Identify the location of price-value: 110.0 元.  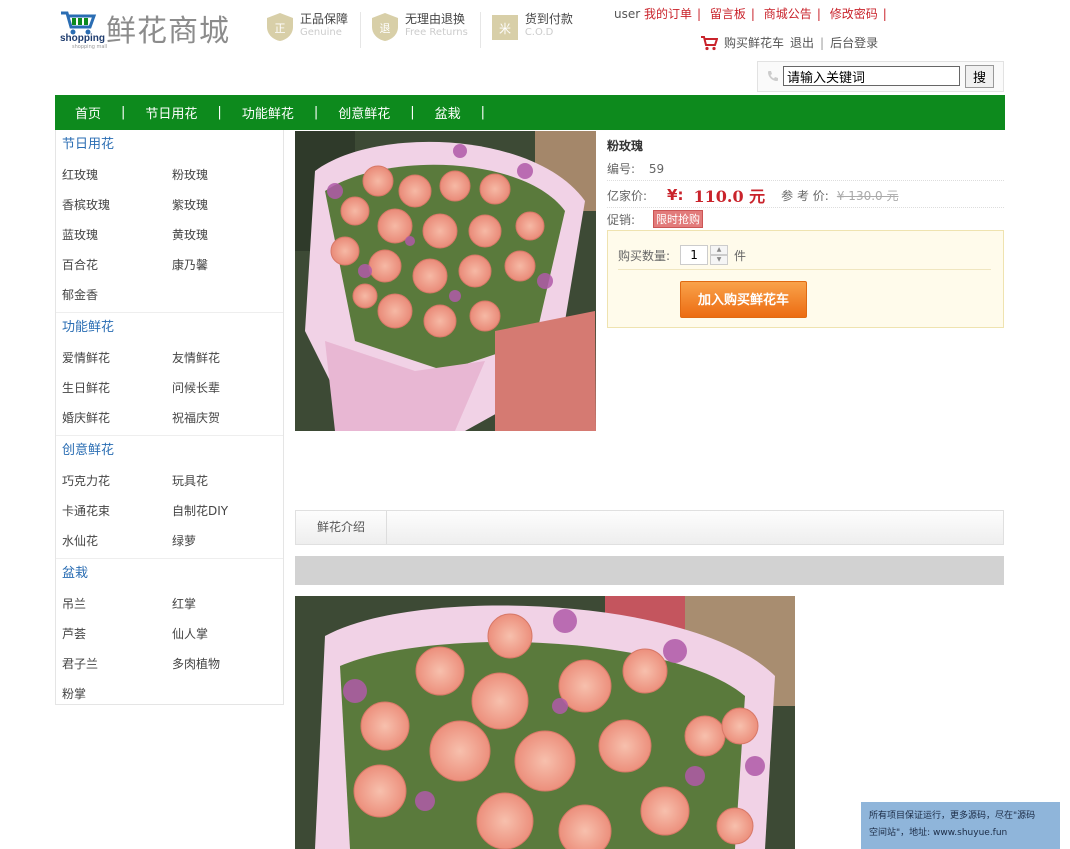
(729, 196).